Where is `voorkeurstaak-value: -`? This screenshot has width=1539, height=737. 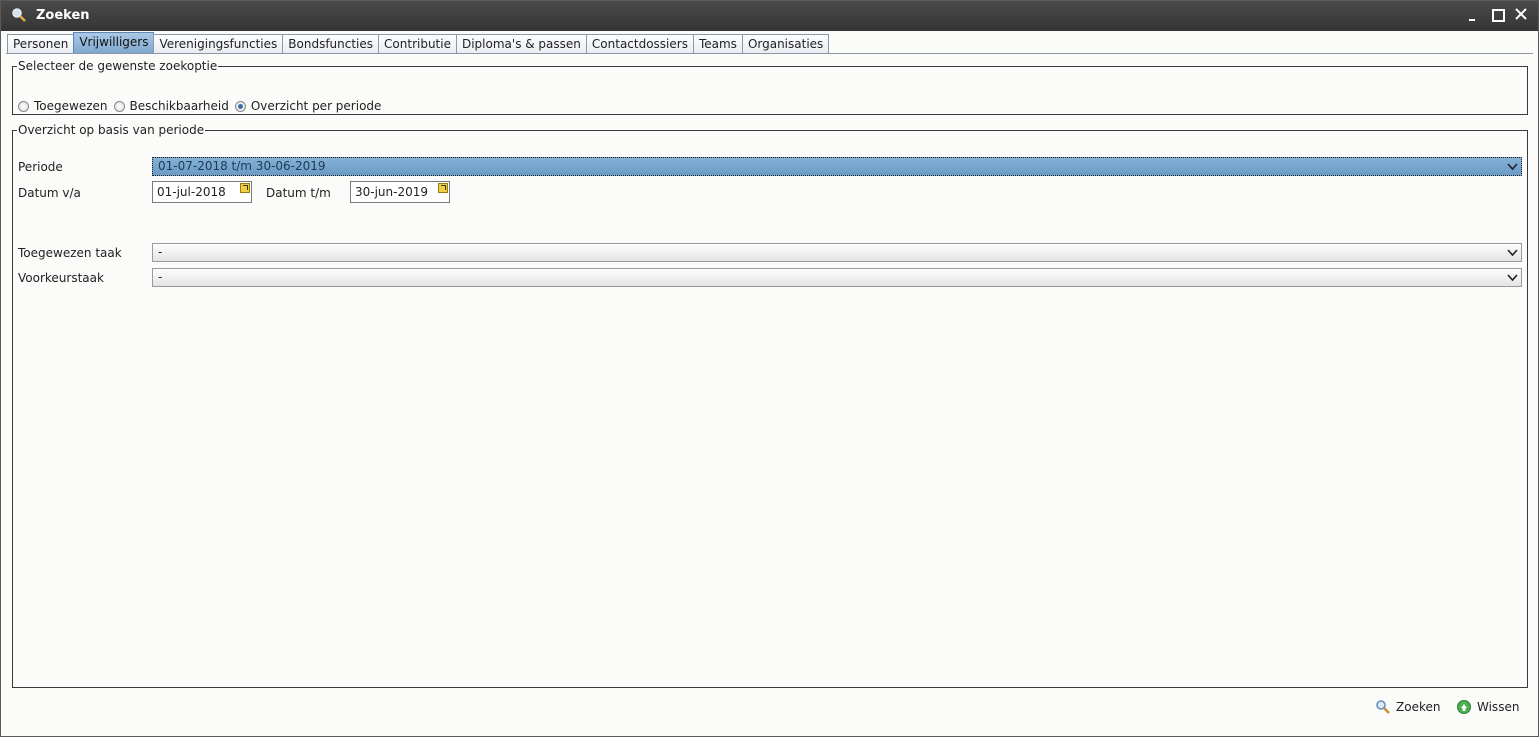 voorkeurstaak-value: - is located at coordinates (160, 277).